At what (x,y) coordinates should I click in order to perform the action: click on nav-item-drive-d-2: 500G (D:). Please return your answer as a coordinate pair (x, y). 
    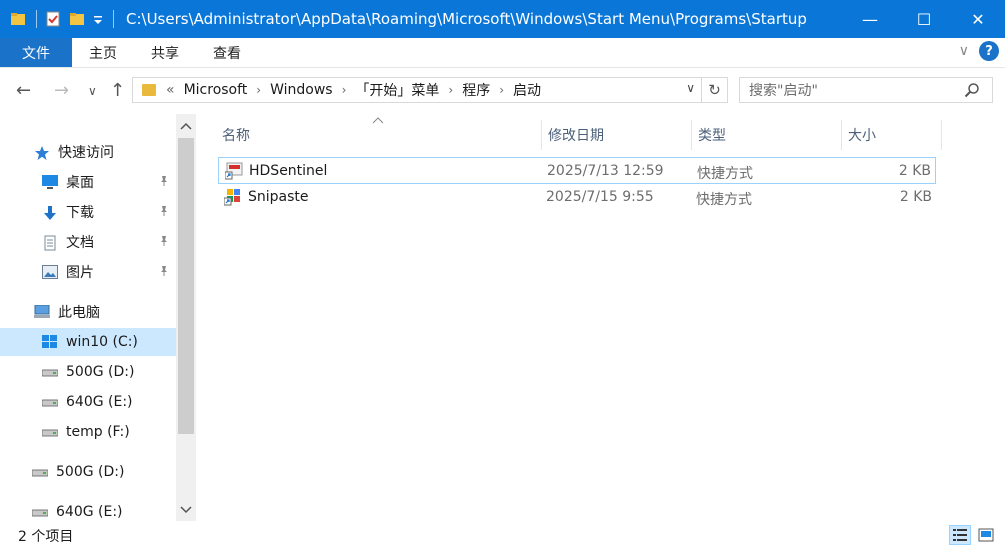
    Looking at the image, I should click on (78, 472).